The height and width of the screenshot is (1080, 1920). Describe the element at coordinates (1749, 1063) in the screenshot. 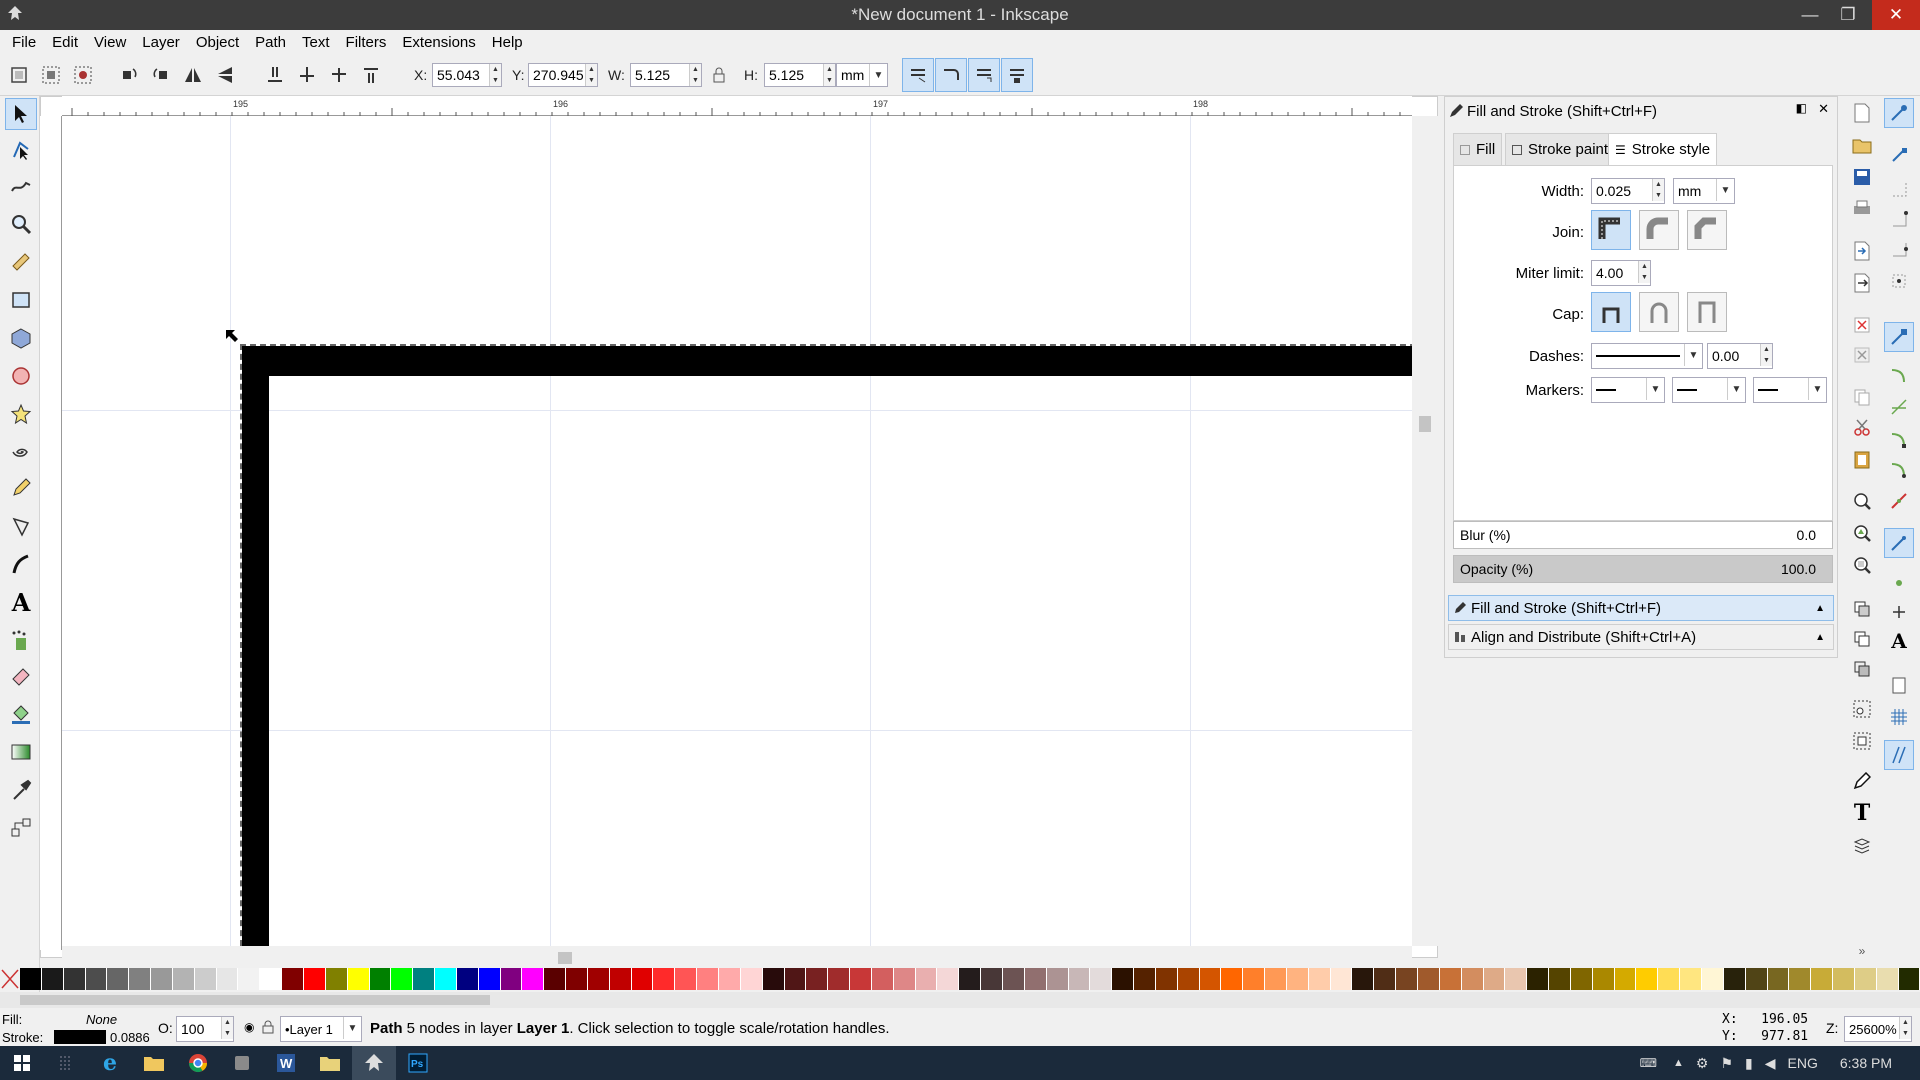

I see `battery-icon: ▮` at that location.